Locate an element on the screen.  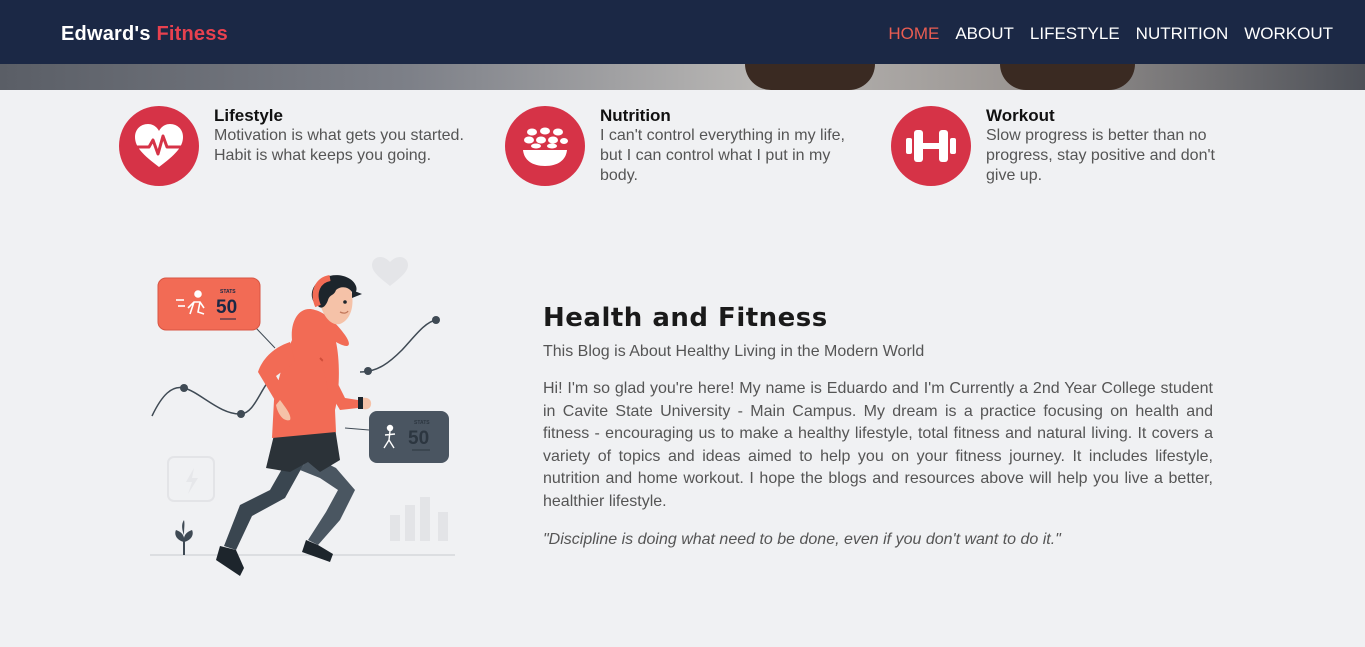
dumbbell-icon is located at coordinates (931, 146).